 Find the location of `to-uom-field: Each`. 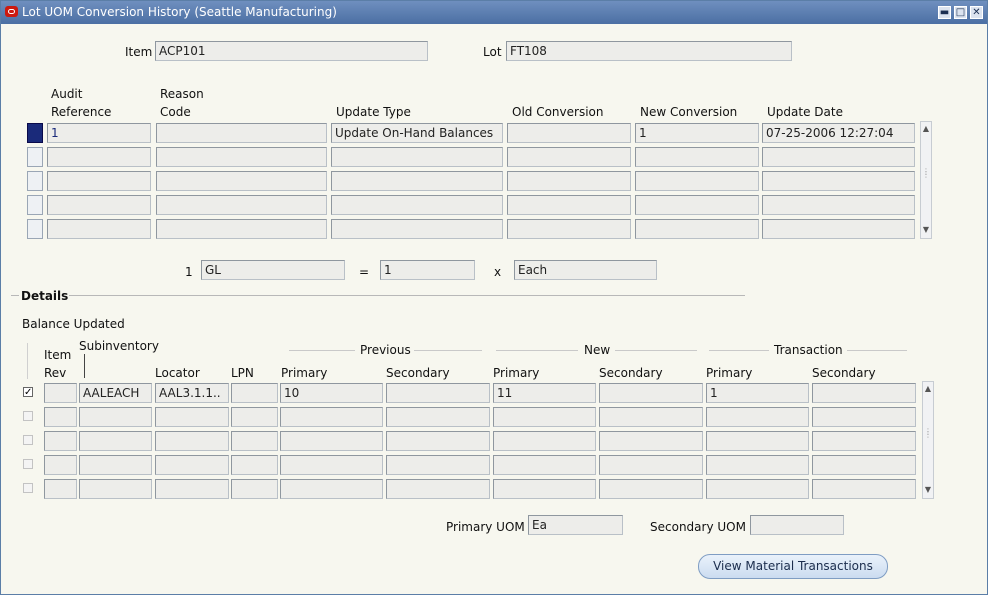

to-uom-field: Each is located at coordinates (585, 270).